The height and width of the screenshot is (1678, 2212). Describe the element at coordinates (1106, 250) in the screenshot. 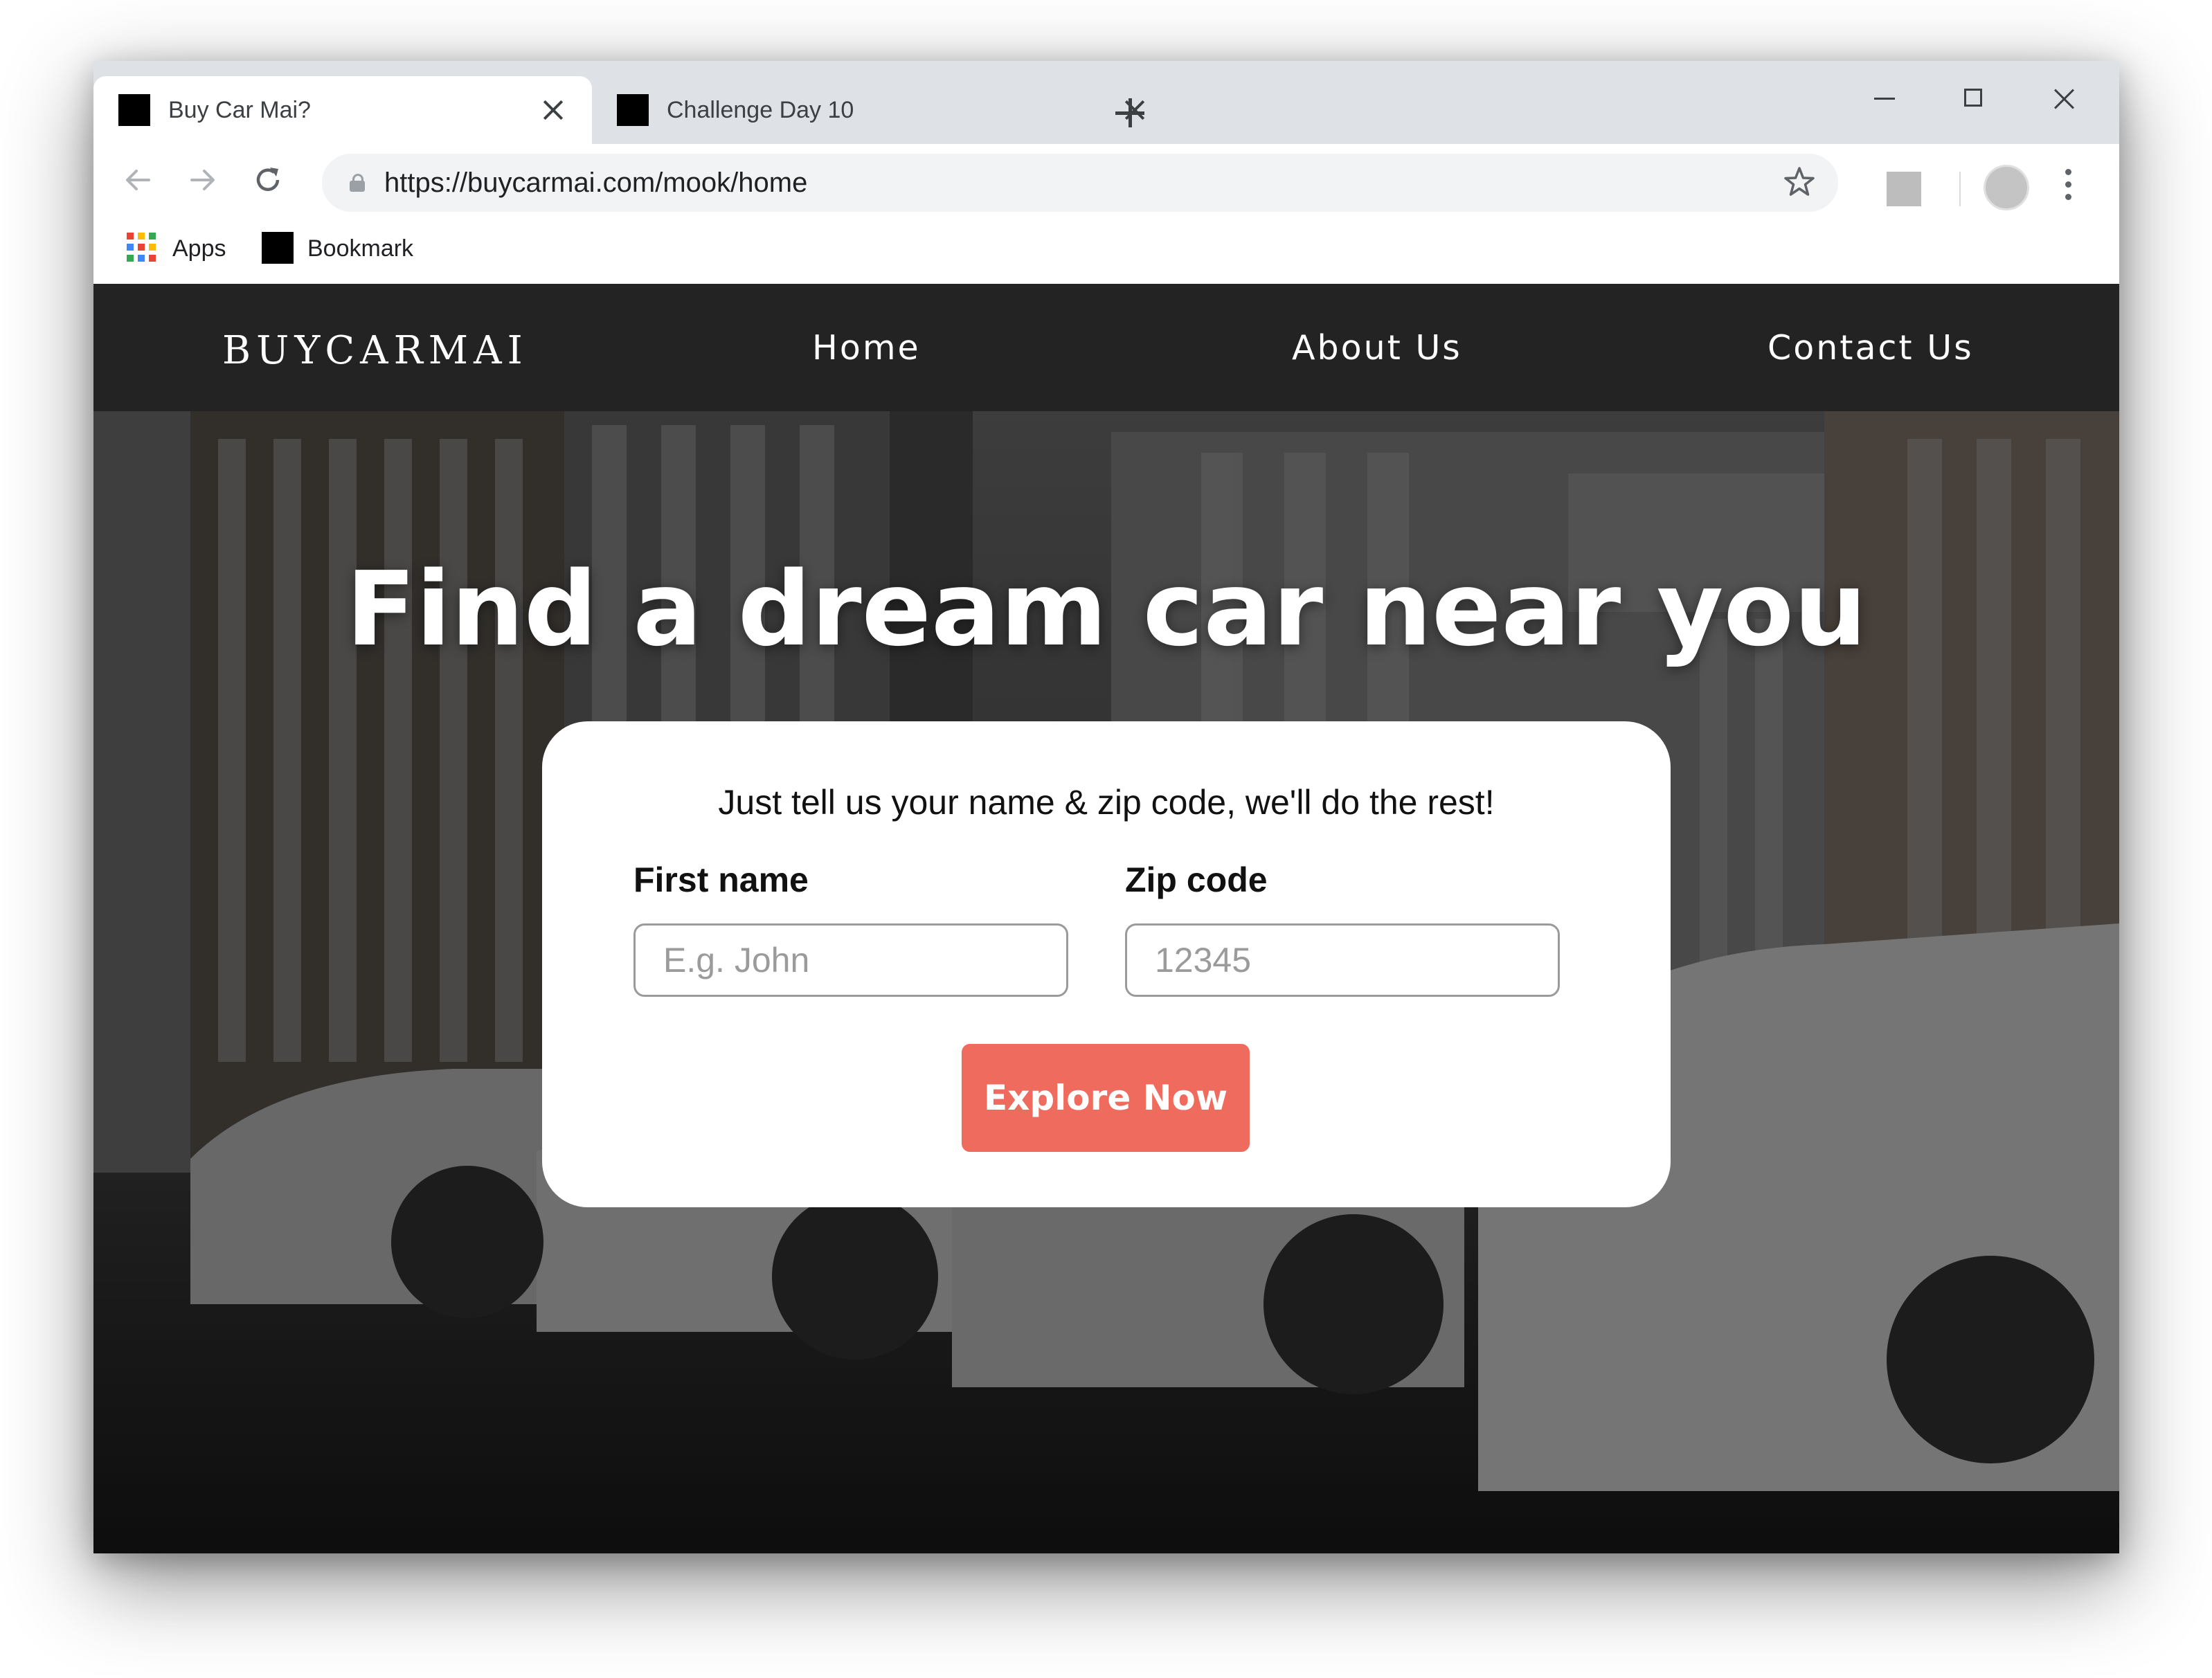

I see `bookmarks-bar: Apps Bookmark` at that location.